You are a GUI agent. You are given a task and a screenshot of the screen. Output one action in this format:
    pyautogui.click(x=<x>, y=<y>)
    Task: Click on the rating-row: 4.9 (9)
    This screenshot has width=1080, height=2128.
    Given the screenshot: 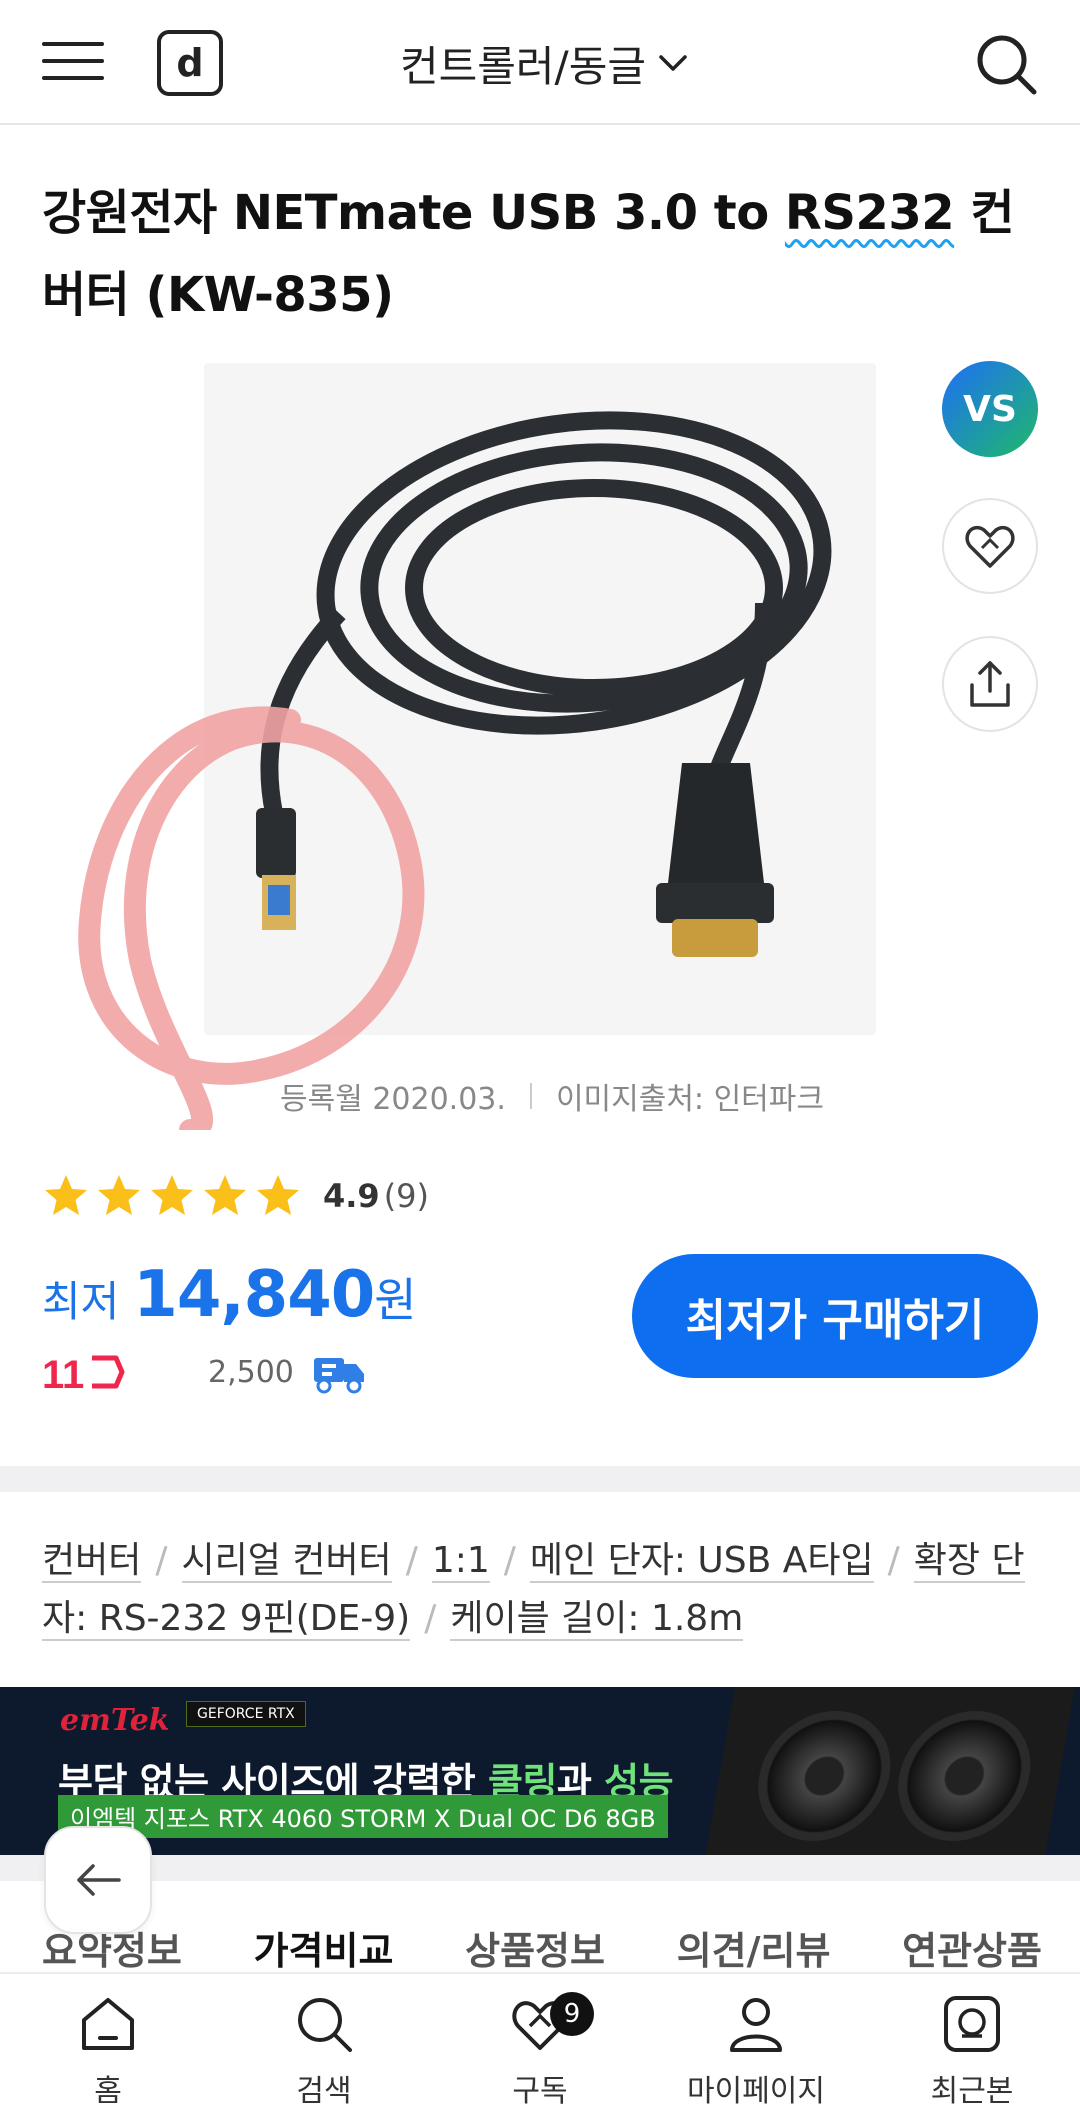 What is the action you would take?
    pyautogui.click(x=235, y=1196)
    